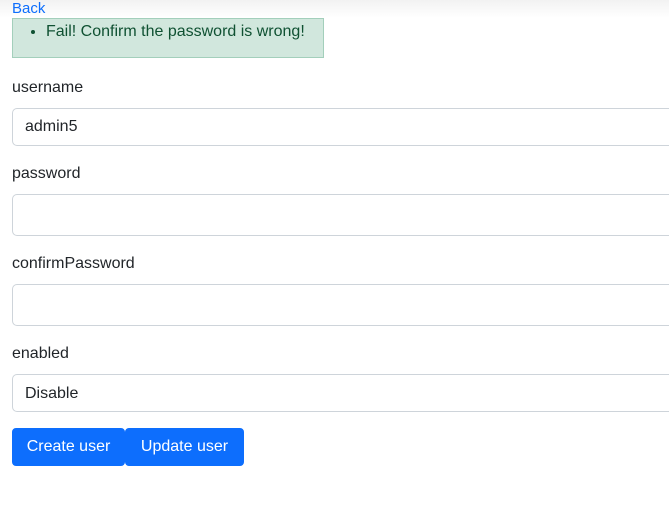 Image resolution: width=669 pixels, height=508 pixels. I want to click on username-input, so click(340, 127).